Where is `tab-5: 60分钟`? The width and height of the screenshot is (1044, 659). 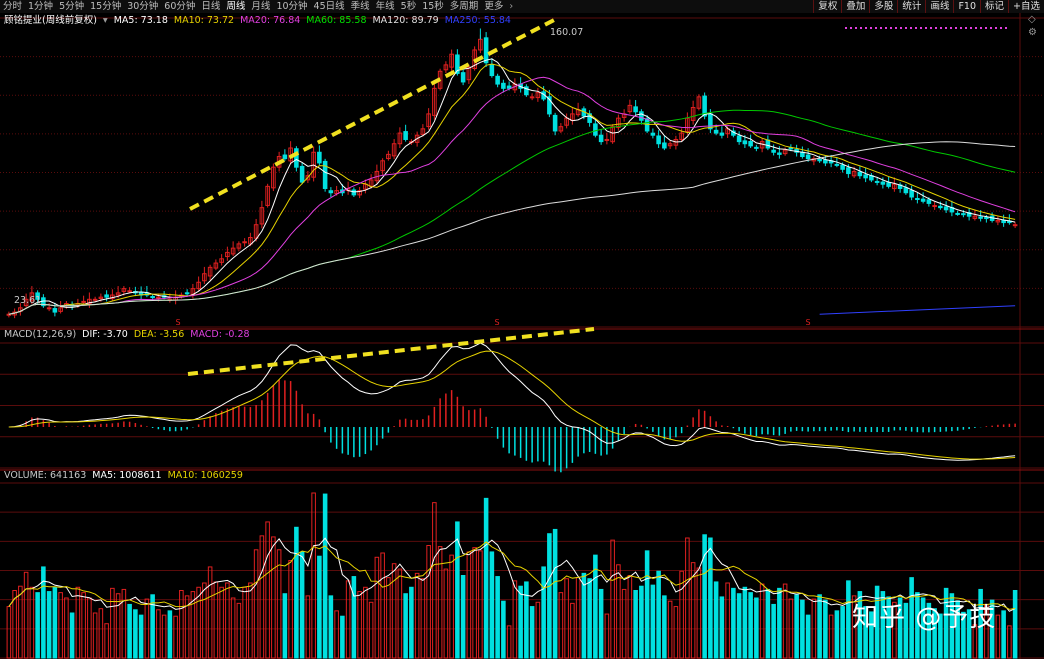 tab-5: 60分钟 is located at coordinates (179, 6).